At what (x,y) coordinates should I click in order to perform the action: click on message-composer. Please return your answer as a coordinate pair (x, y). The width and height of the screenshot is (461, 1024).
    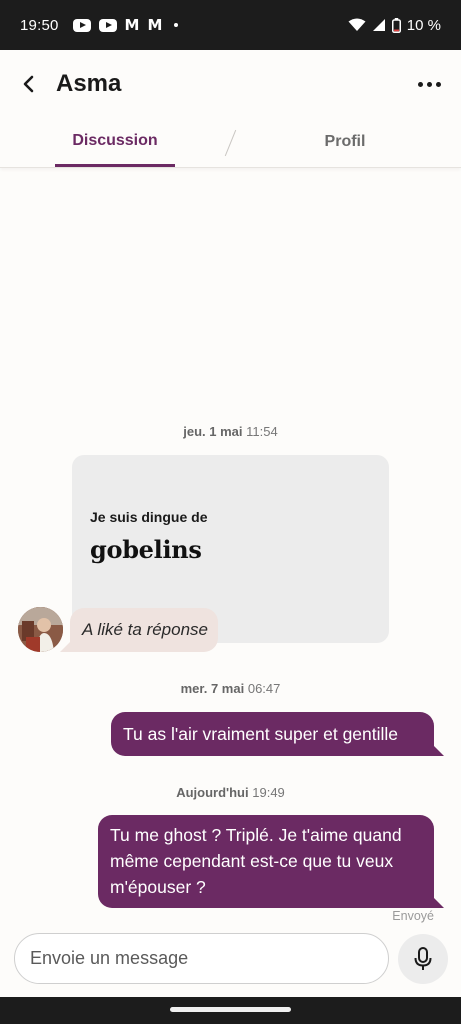
    Looking at the image, I should click on (201, 958).